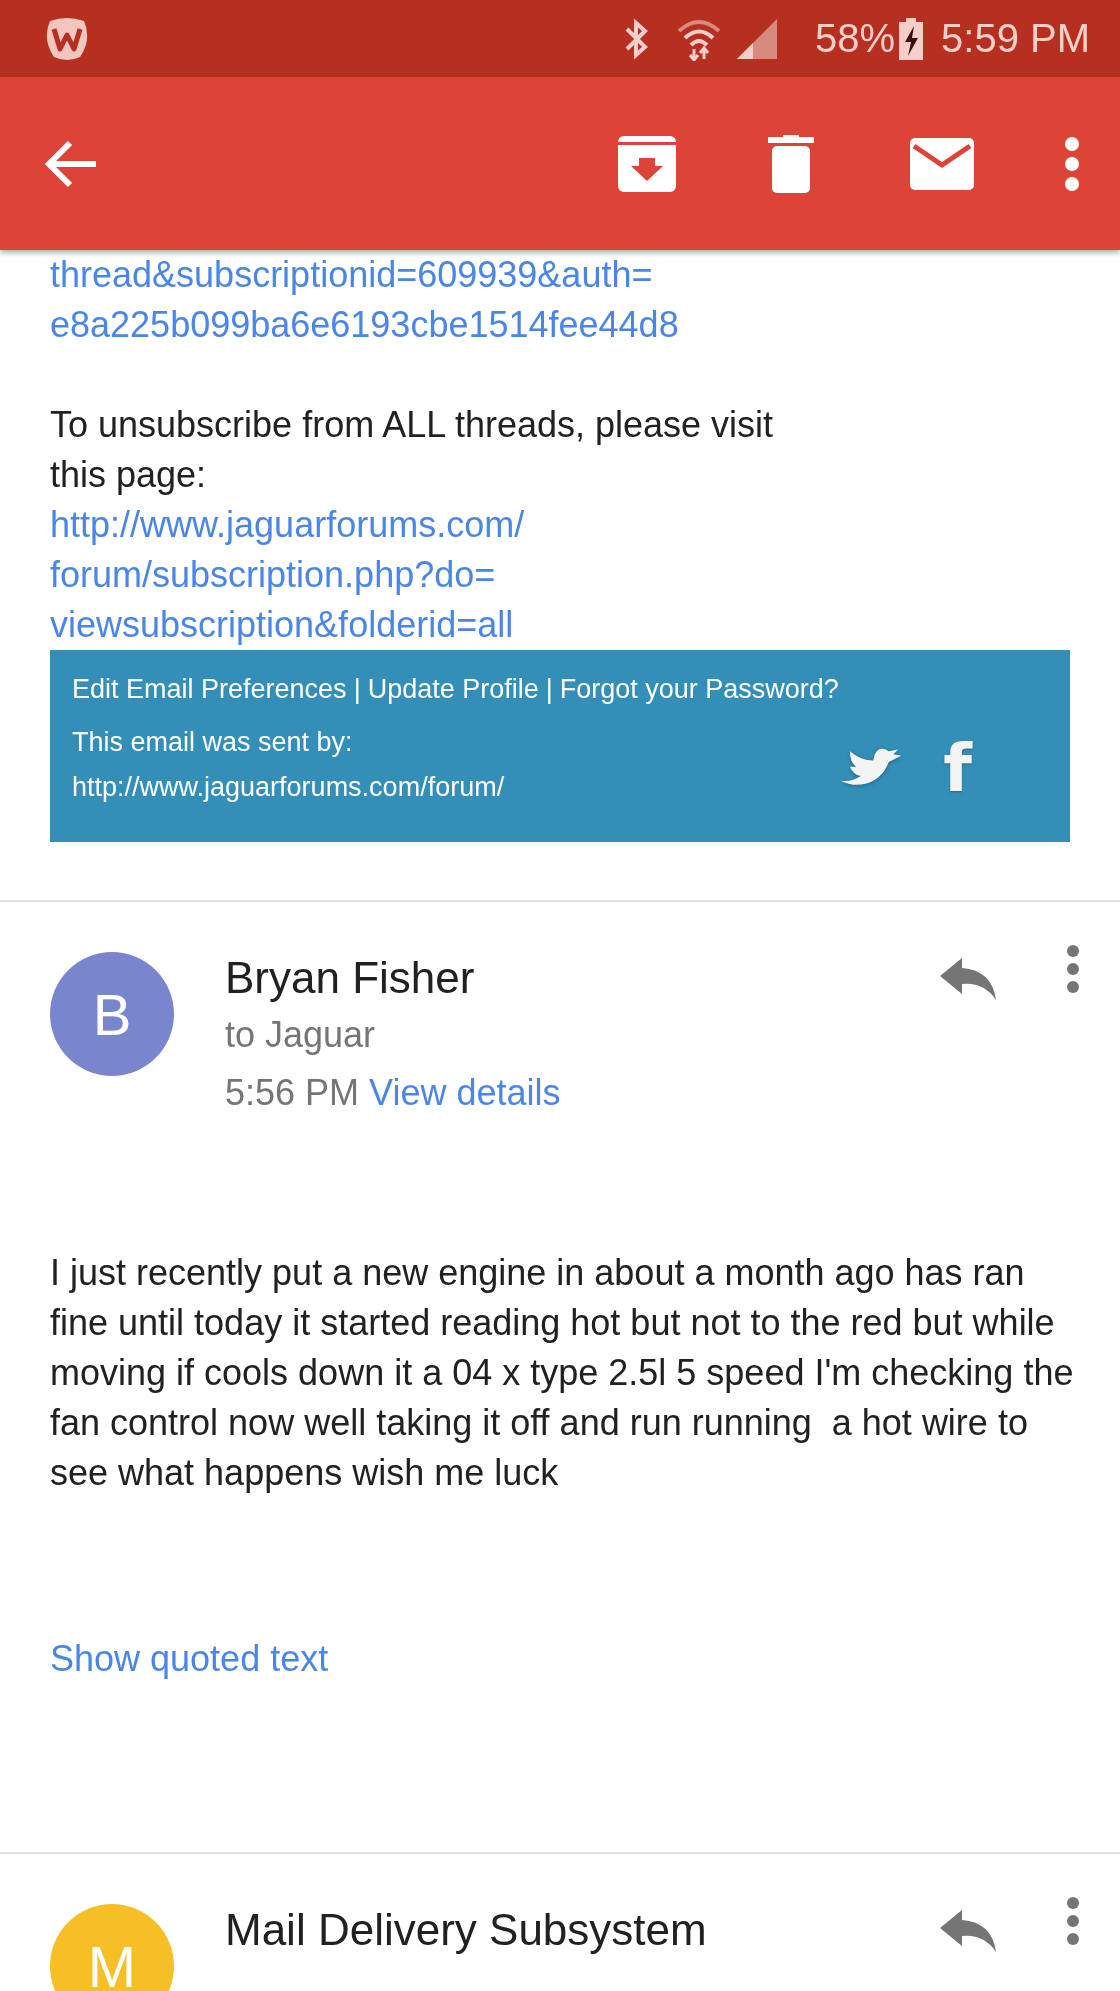 This screenshot has height=1991, width=1120. Describe the element at coordinates (287, 575) in the screenshot. I see `unsubscribe-link: http://www.jaguarforums.com/ forum/subscription.php?do= viewsubscription&folderid=all` at that location.